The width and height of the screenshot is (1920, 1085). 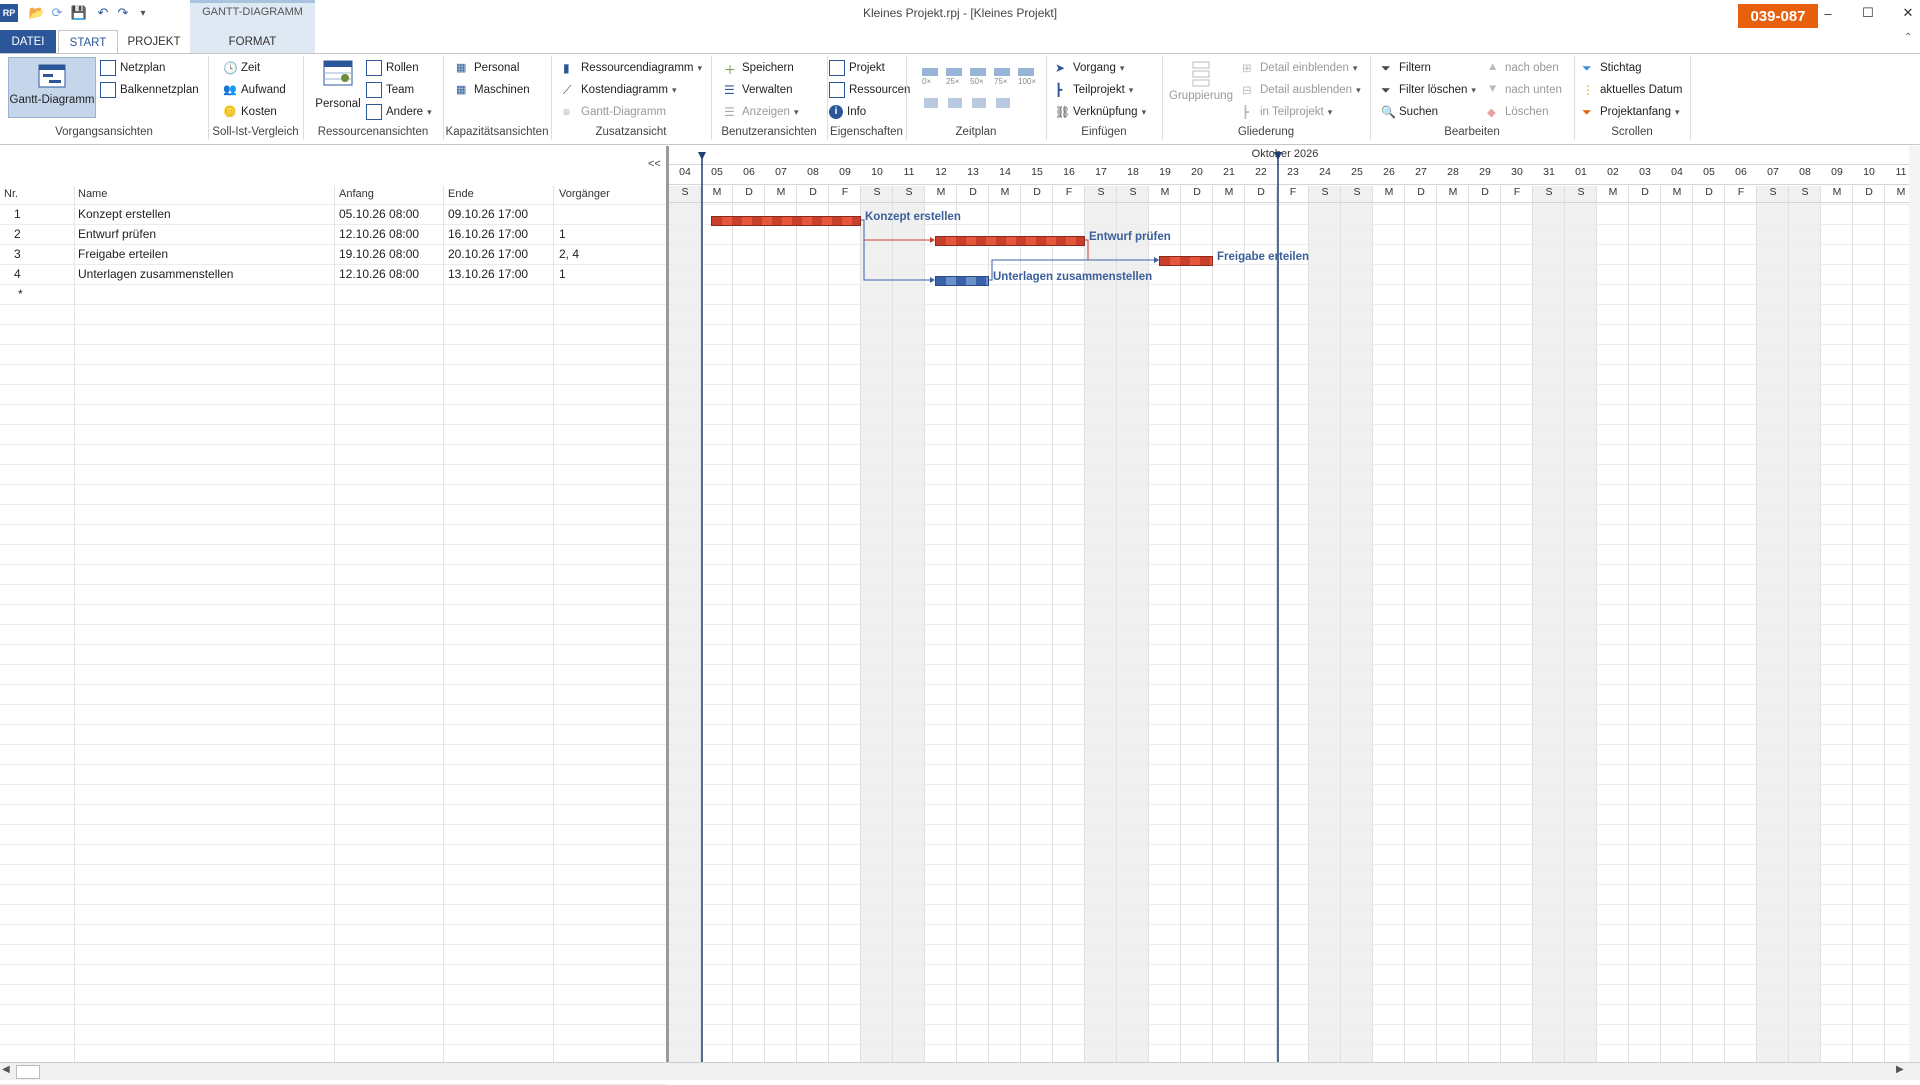 I want to click on kapazitaet-maschinen-button: ▦ Maschinen, so click(x=493, y=90).